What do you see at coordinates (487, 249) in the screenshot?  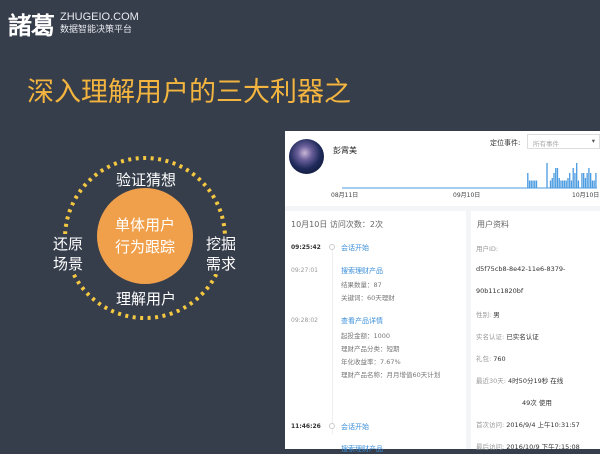 I see `user-id-label: 用户ID:` at bounding box center [487, 249].